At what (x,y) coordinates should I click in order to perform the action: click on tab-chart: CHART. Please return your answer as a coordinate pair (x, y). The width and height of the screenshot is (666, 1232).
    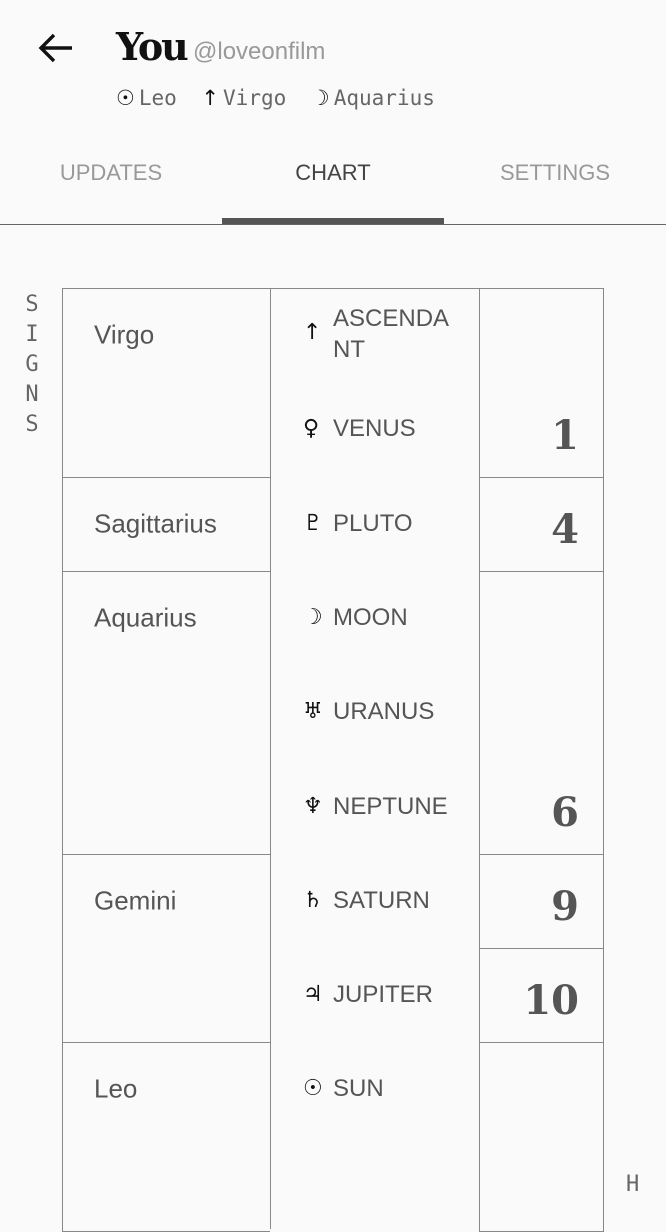
    Looking at the image, I should click on (333, 173).